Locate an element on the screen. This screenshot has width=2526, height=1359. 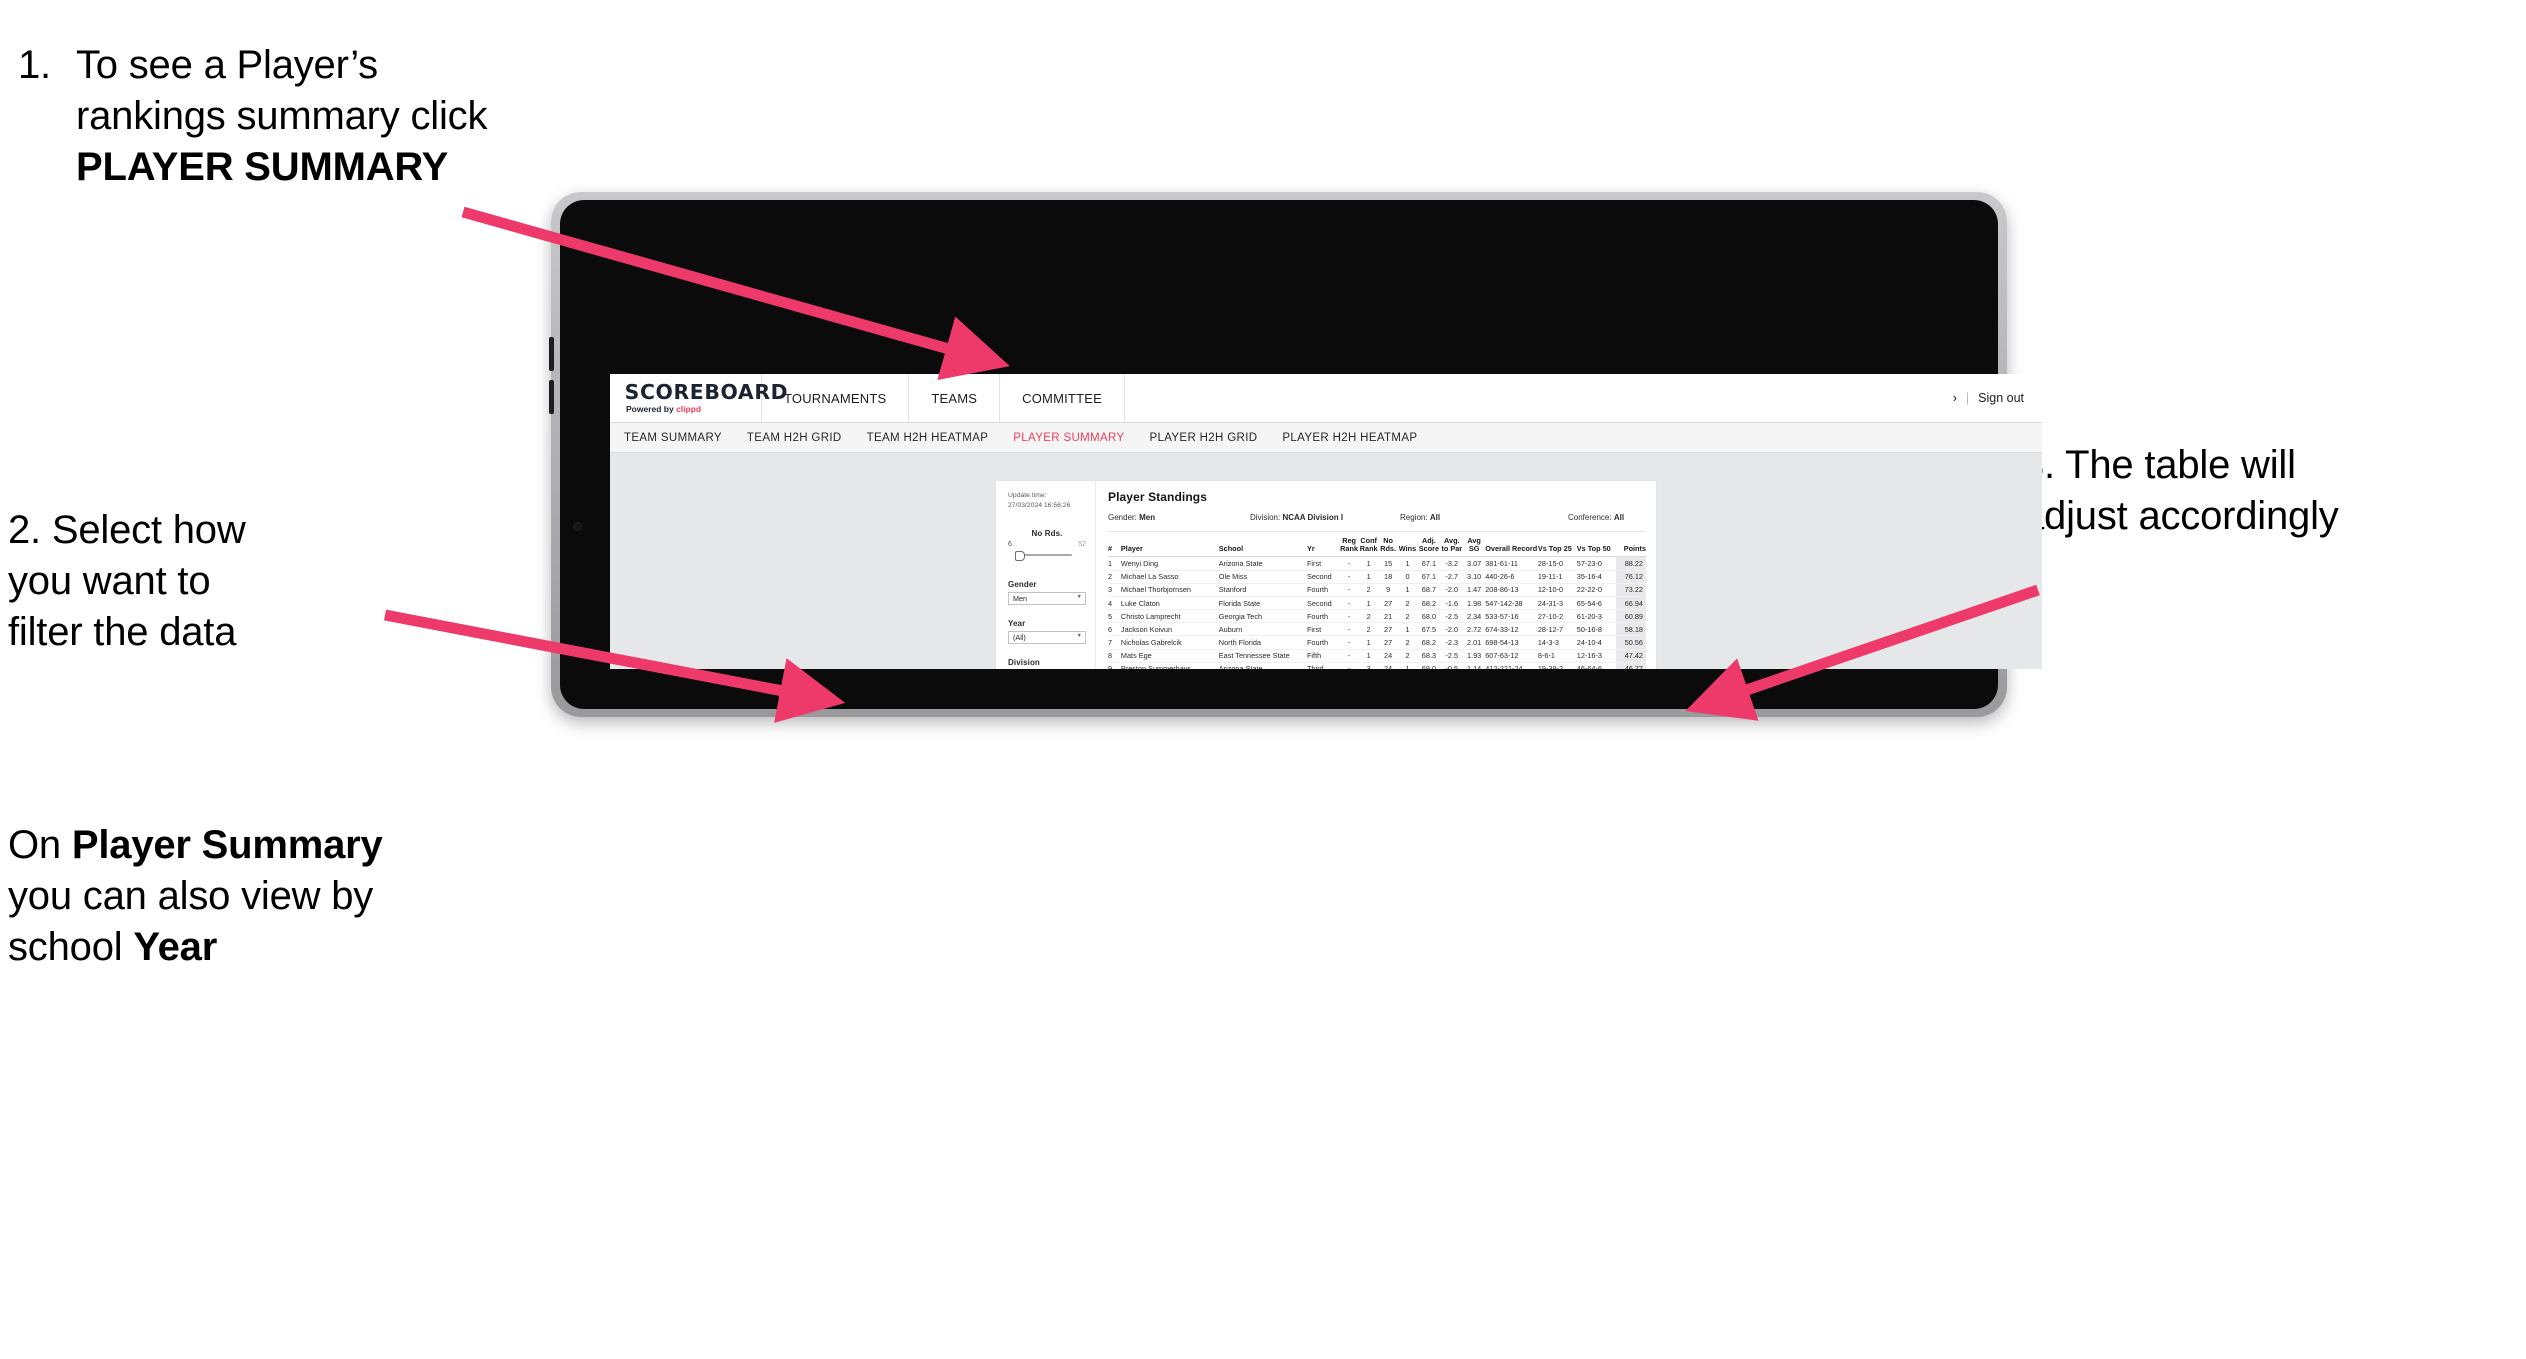
col-player: Player is located at coordinates (1169, 547).